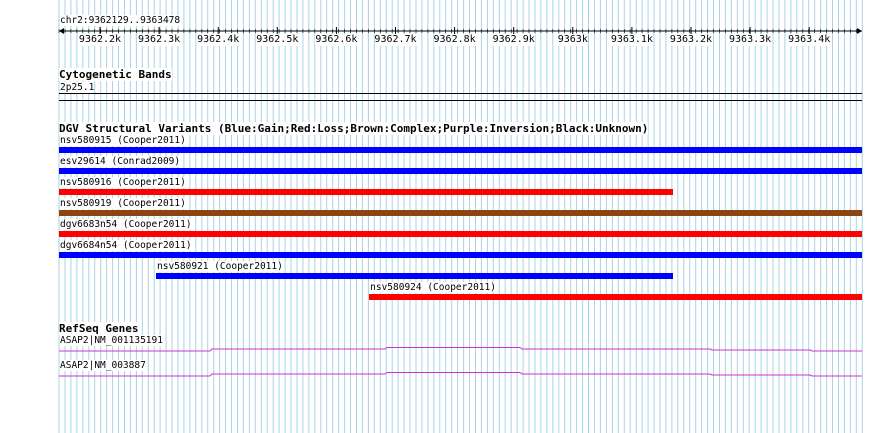 This screenshot has height=433, width=890. What do you see at coordinates (454, 40) in the screenshot?
I see `ruler-tick-label: 9362.8k` at bounding box center [454, 40].